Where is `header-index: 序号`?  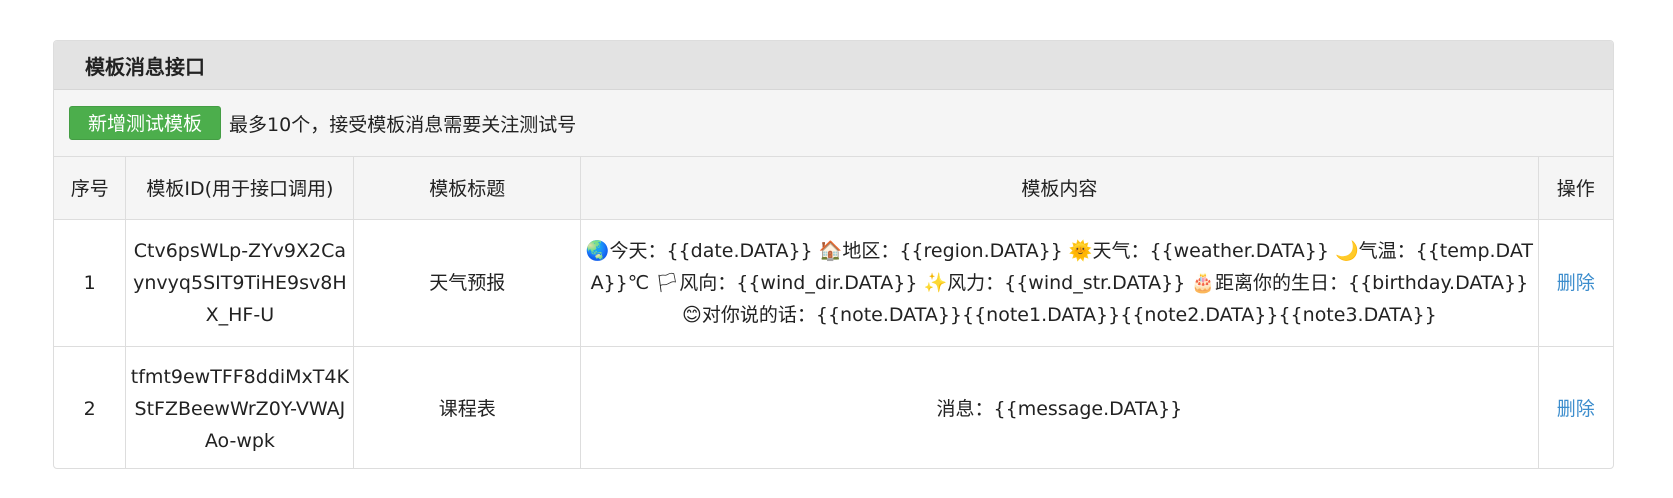 header-index: 序号 is located at coordinates (90, 188).